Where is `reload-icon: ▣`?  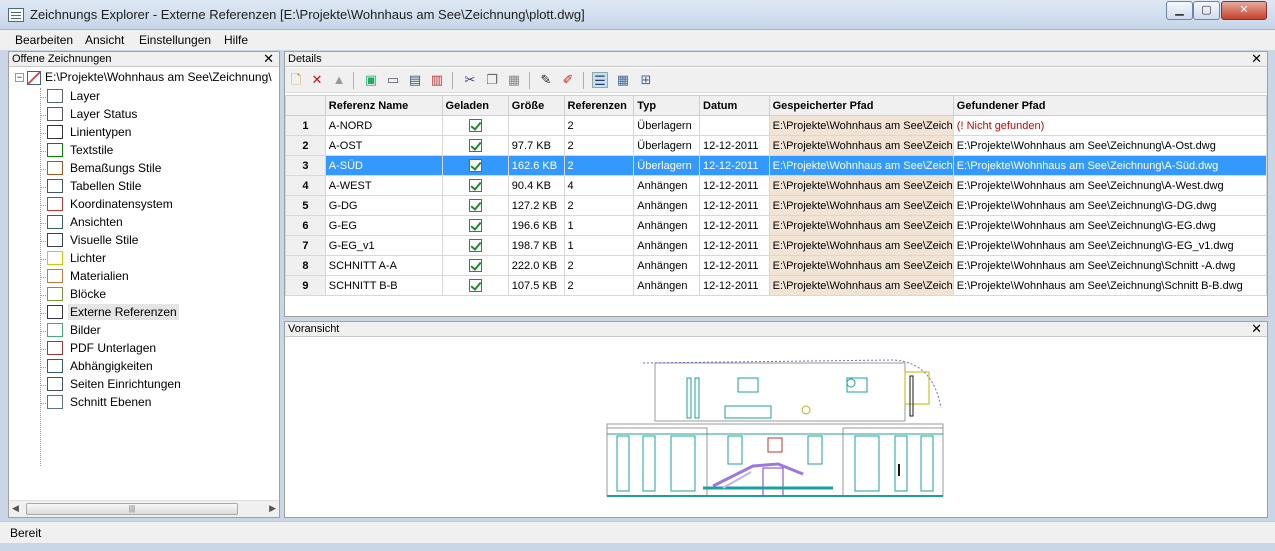
reload-icon: ▣ is located at coordinates (371, 80).